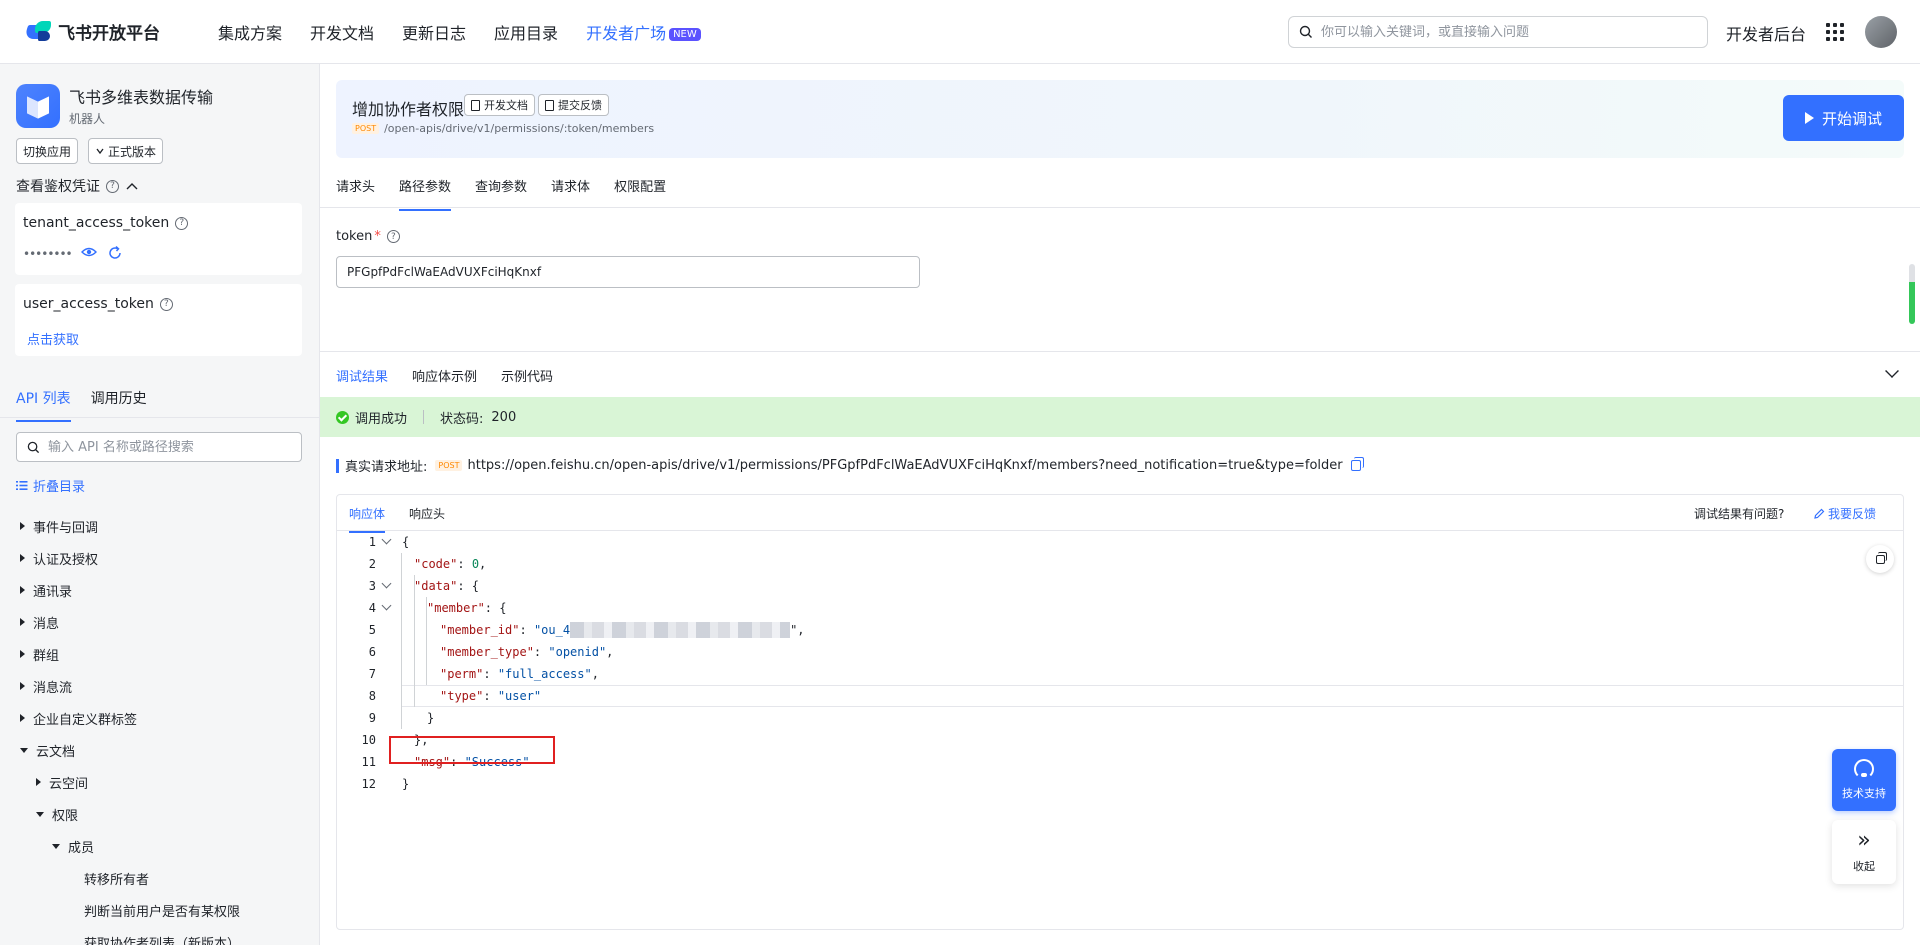 The image size is (1920, 945). Describe the element at coordinates (501, 193) in the screenshot. I see `tab-query-params: 查询参数` at that location.